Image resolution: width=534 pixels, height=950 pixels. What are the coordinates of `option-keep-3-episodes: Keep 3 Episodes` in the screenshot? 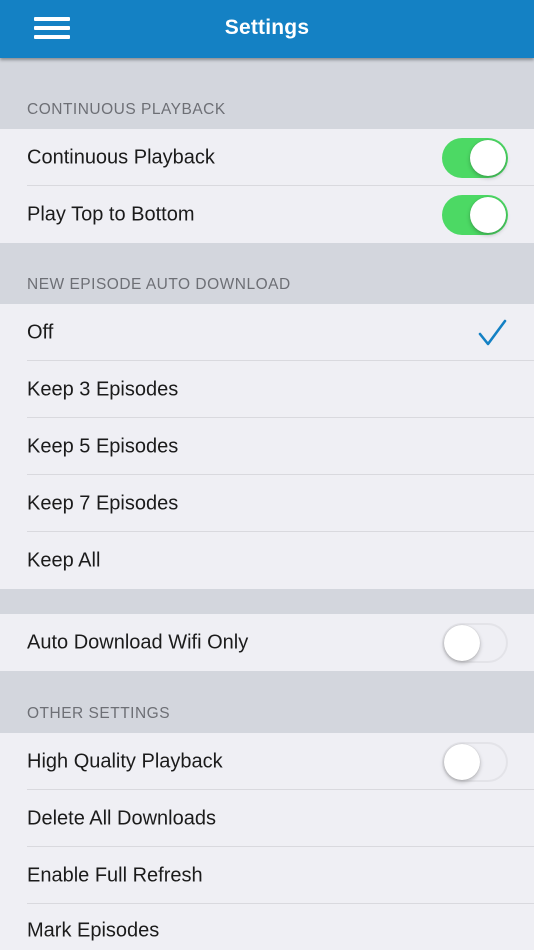 It's located at (267, 389).